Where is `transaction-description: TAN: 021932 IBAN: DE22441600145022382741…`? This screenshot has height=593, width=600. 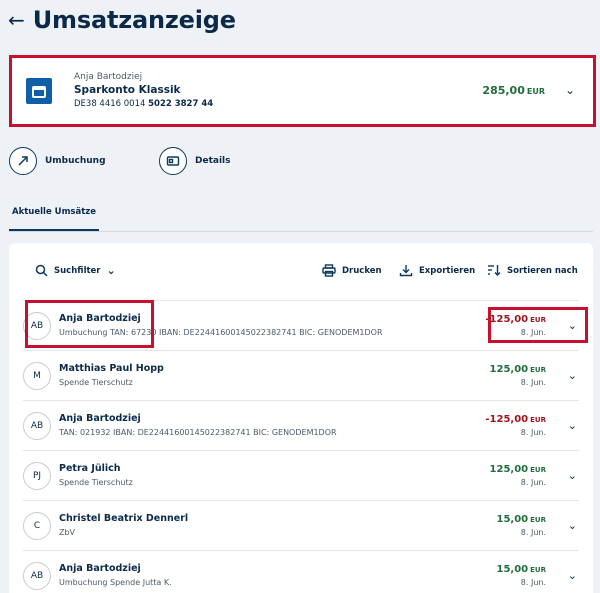 transaction-description: TAN: 021932 IBAN: DE22441600145022382741… is located at coordinates (198, 432).